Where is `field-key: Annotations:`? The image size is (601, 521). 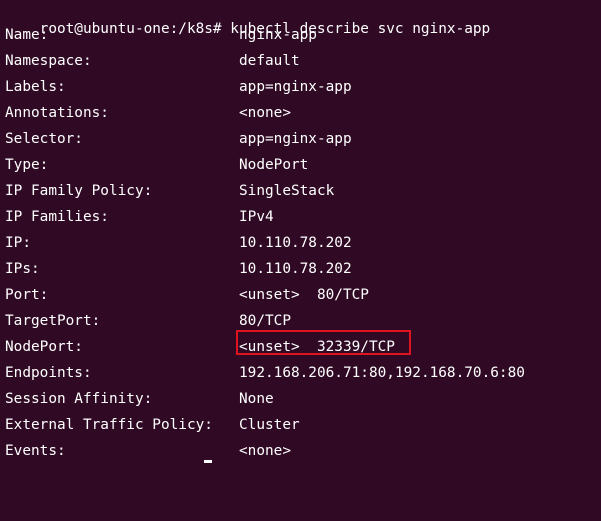
field-key: Annotations: is located at coordinates (57, 113).